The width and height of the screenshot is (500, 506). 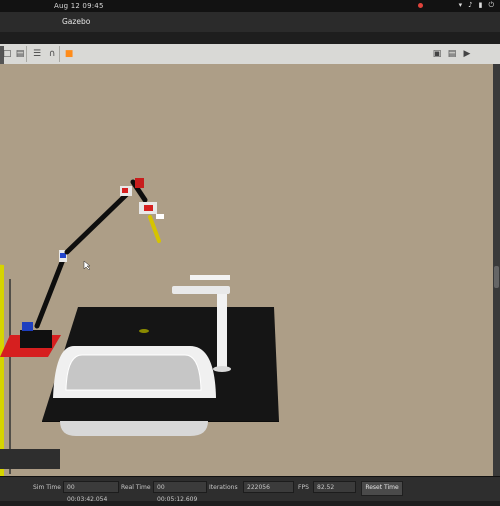 What do you see at coordinates (36, 339) in the screenshot?
I see `robot-base` at bounding box center [36, 339].